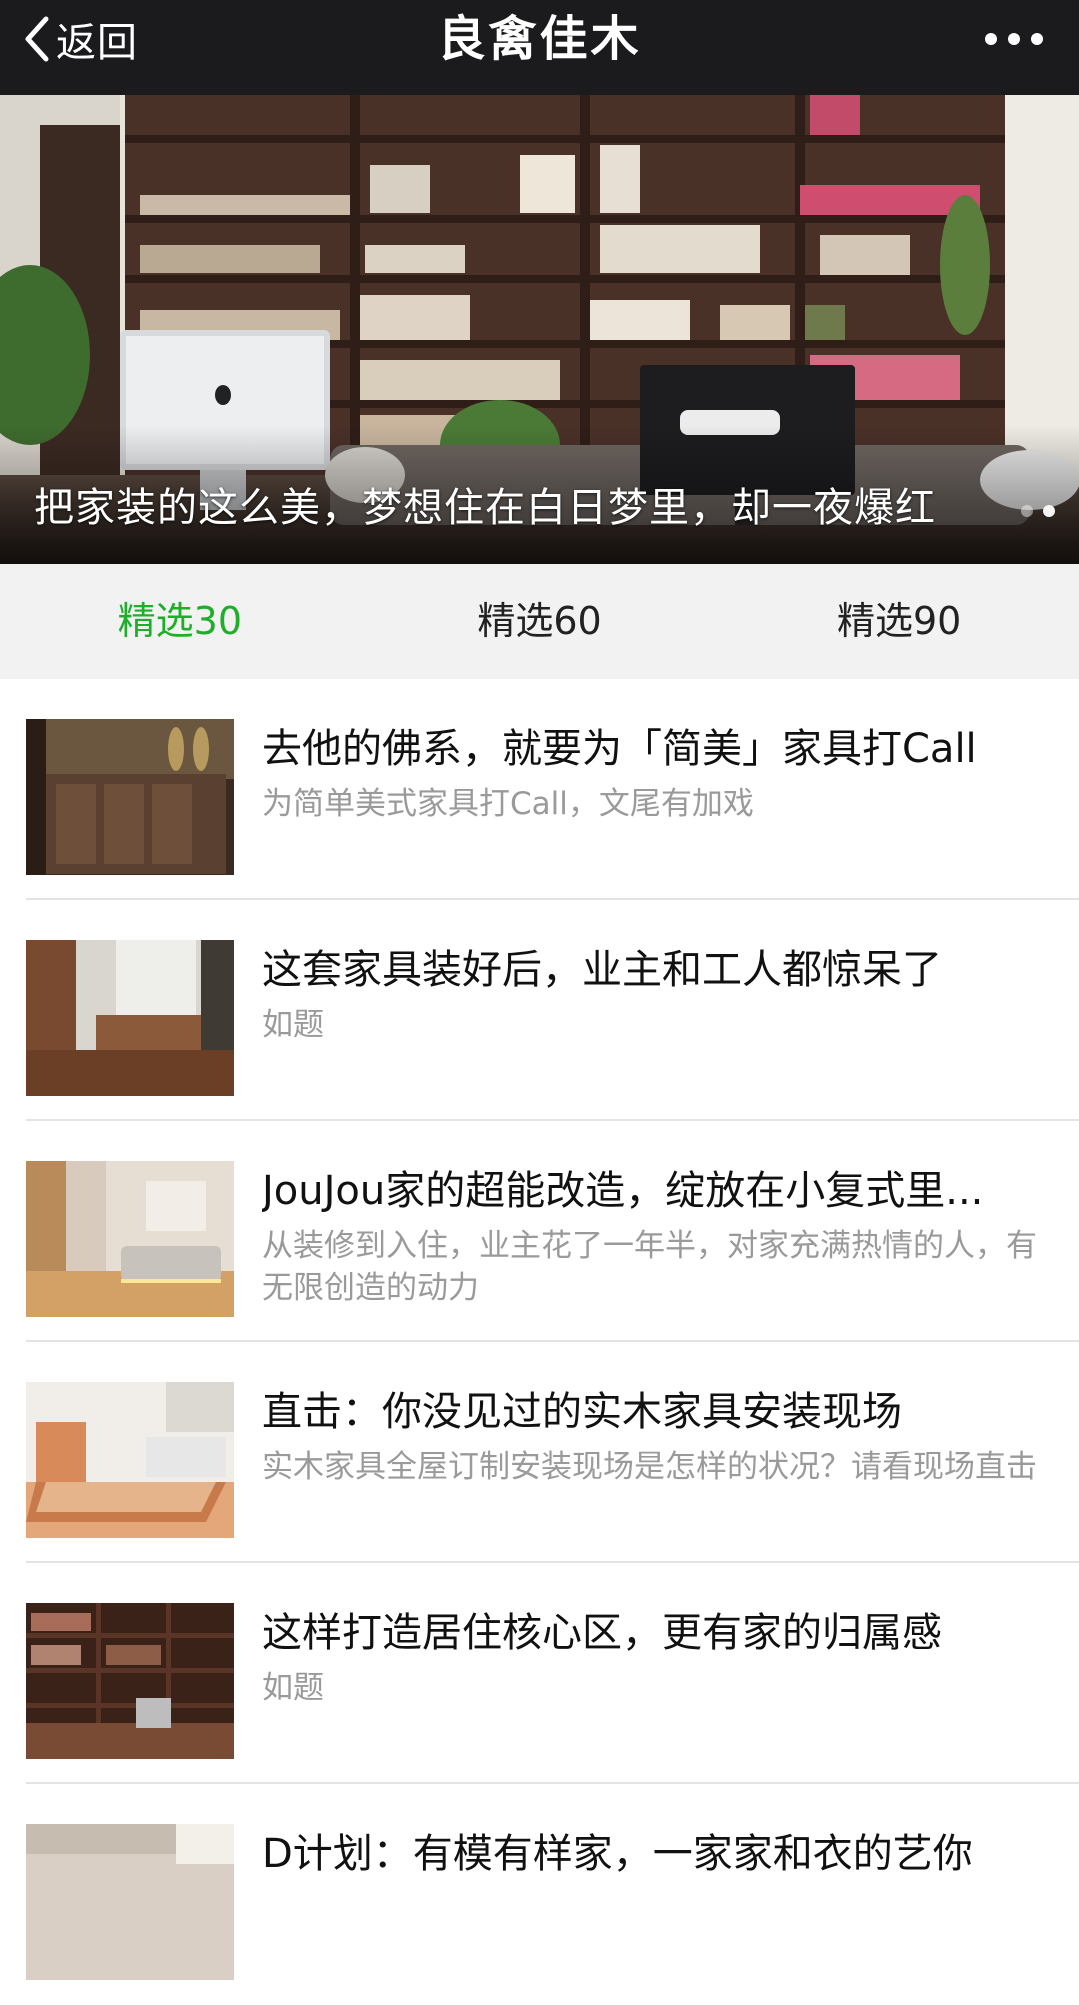  Describe the element at coordinates (97, 43) in the screenshot. I see `back-label: 返回` at that location.